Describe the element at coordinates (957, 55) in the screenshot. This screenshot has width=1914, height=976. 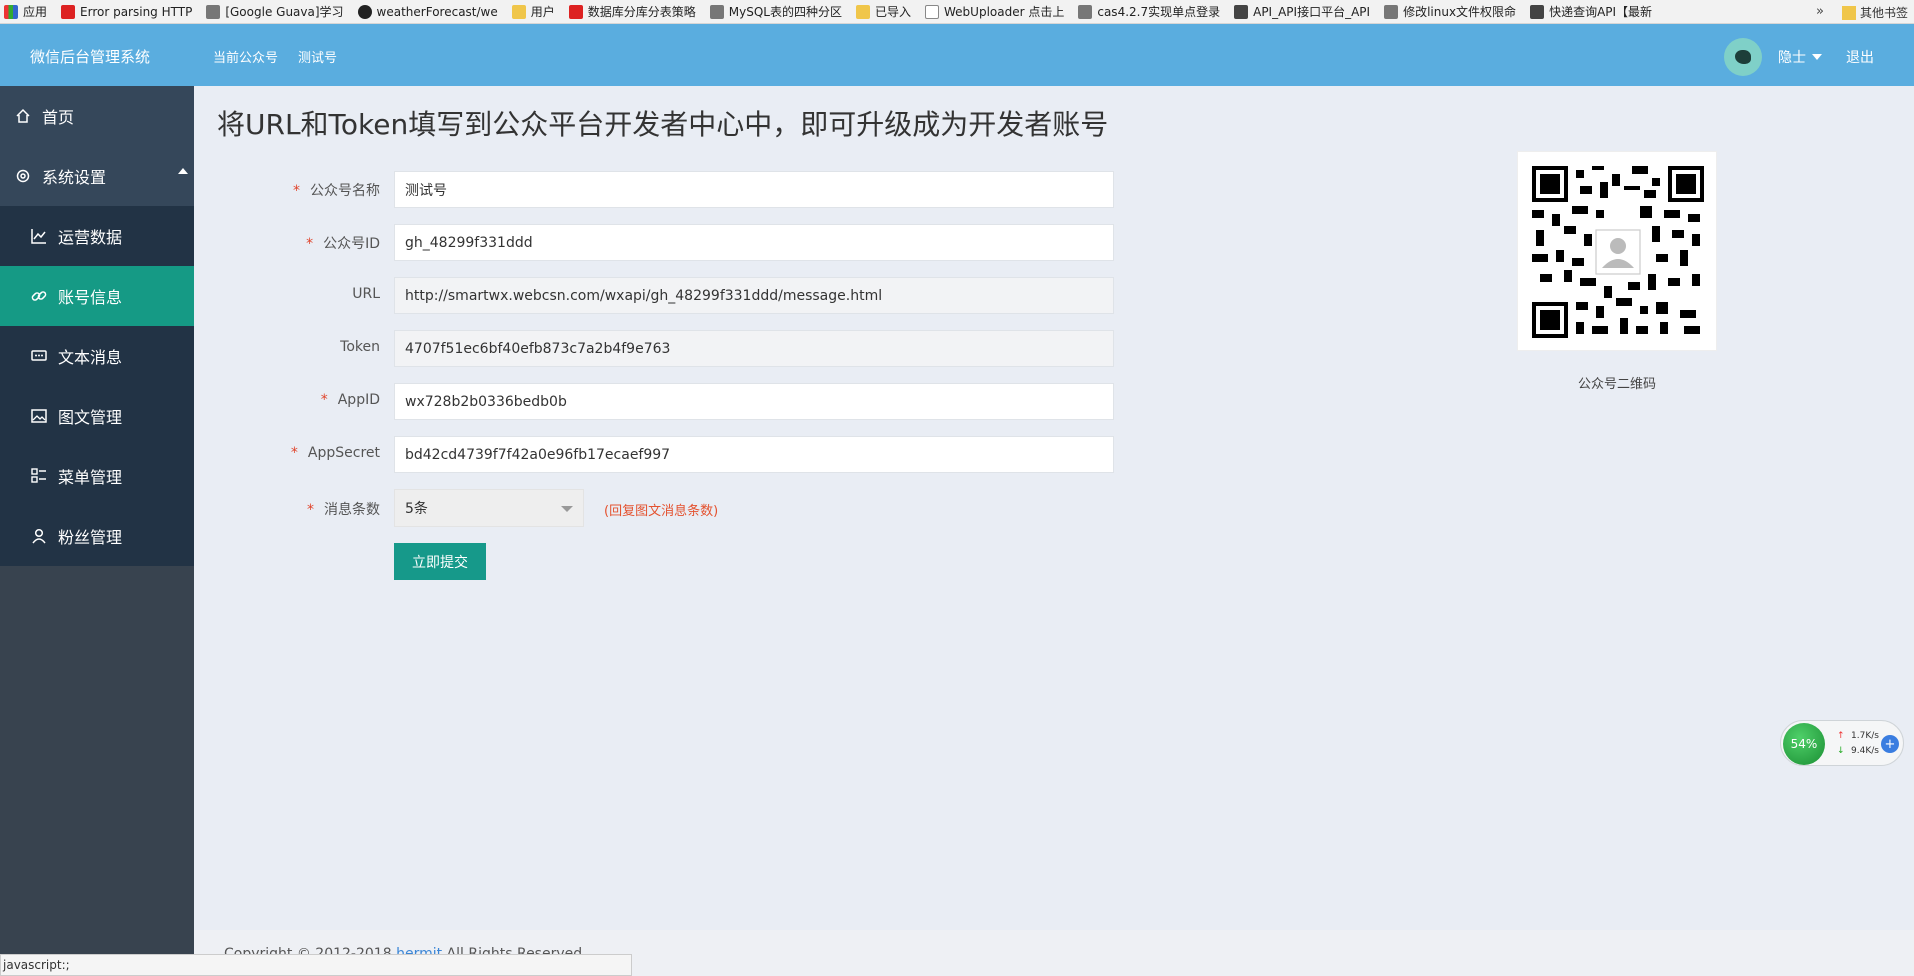
I see `top-header: 微信后台管理系统 当前公众号 测试号 隐士 退出` at that location.